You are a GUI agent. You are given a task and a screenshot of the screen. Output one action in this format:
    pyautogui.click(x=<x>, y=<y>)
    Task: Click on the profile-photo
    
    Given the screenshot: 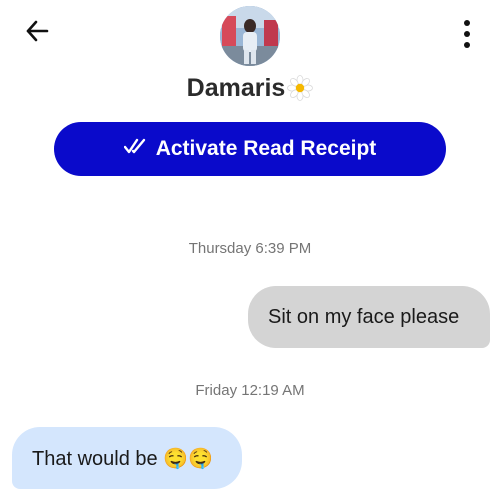 What is the action you would take?
    pyautogui.click(x=250, y=36)
    